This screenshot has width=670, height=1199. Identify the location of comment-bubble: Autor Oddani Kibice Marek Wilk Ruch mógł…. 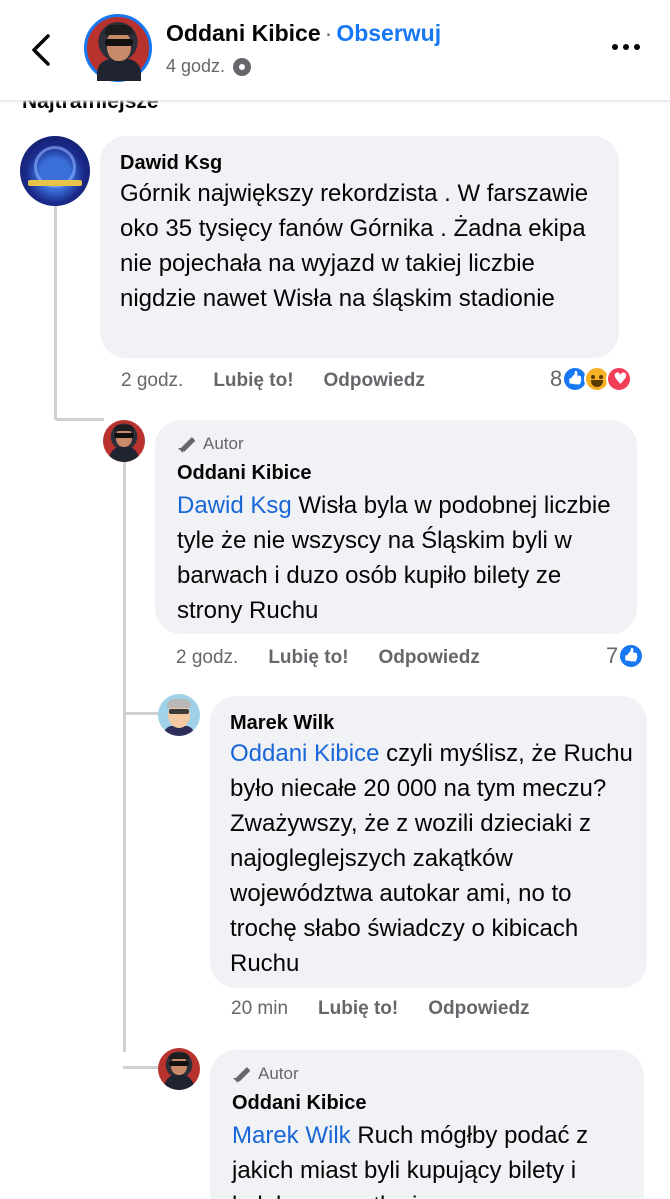
(427, 1124).